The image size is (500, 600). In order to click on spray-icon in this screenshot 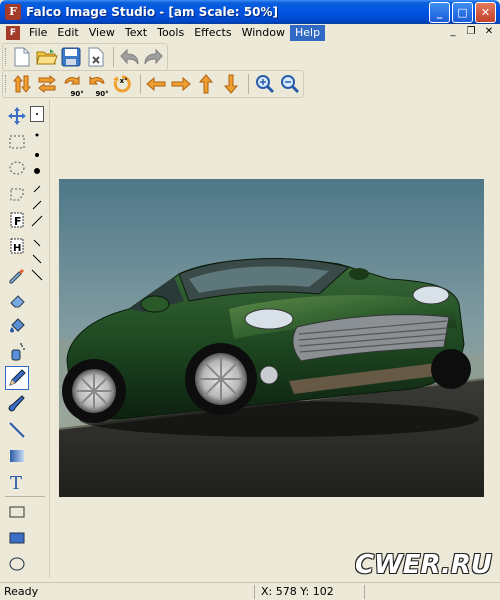, I will do `click(17, 352)`.